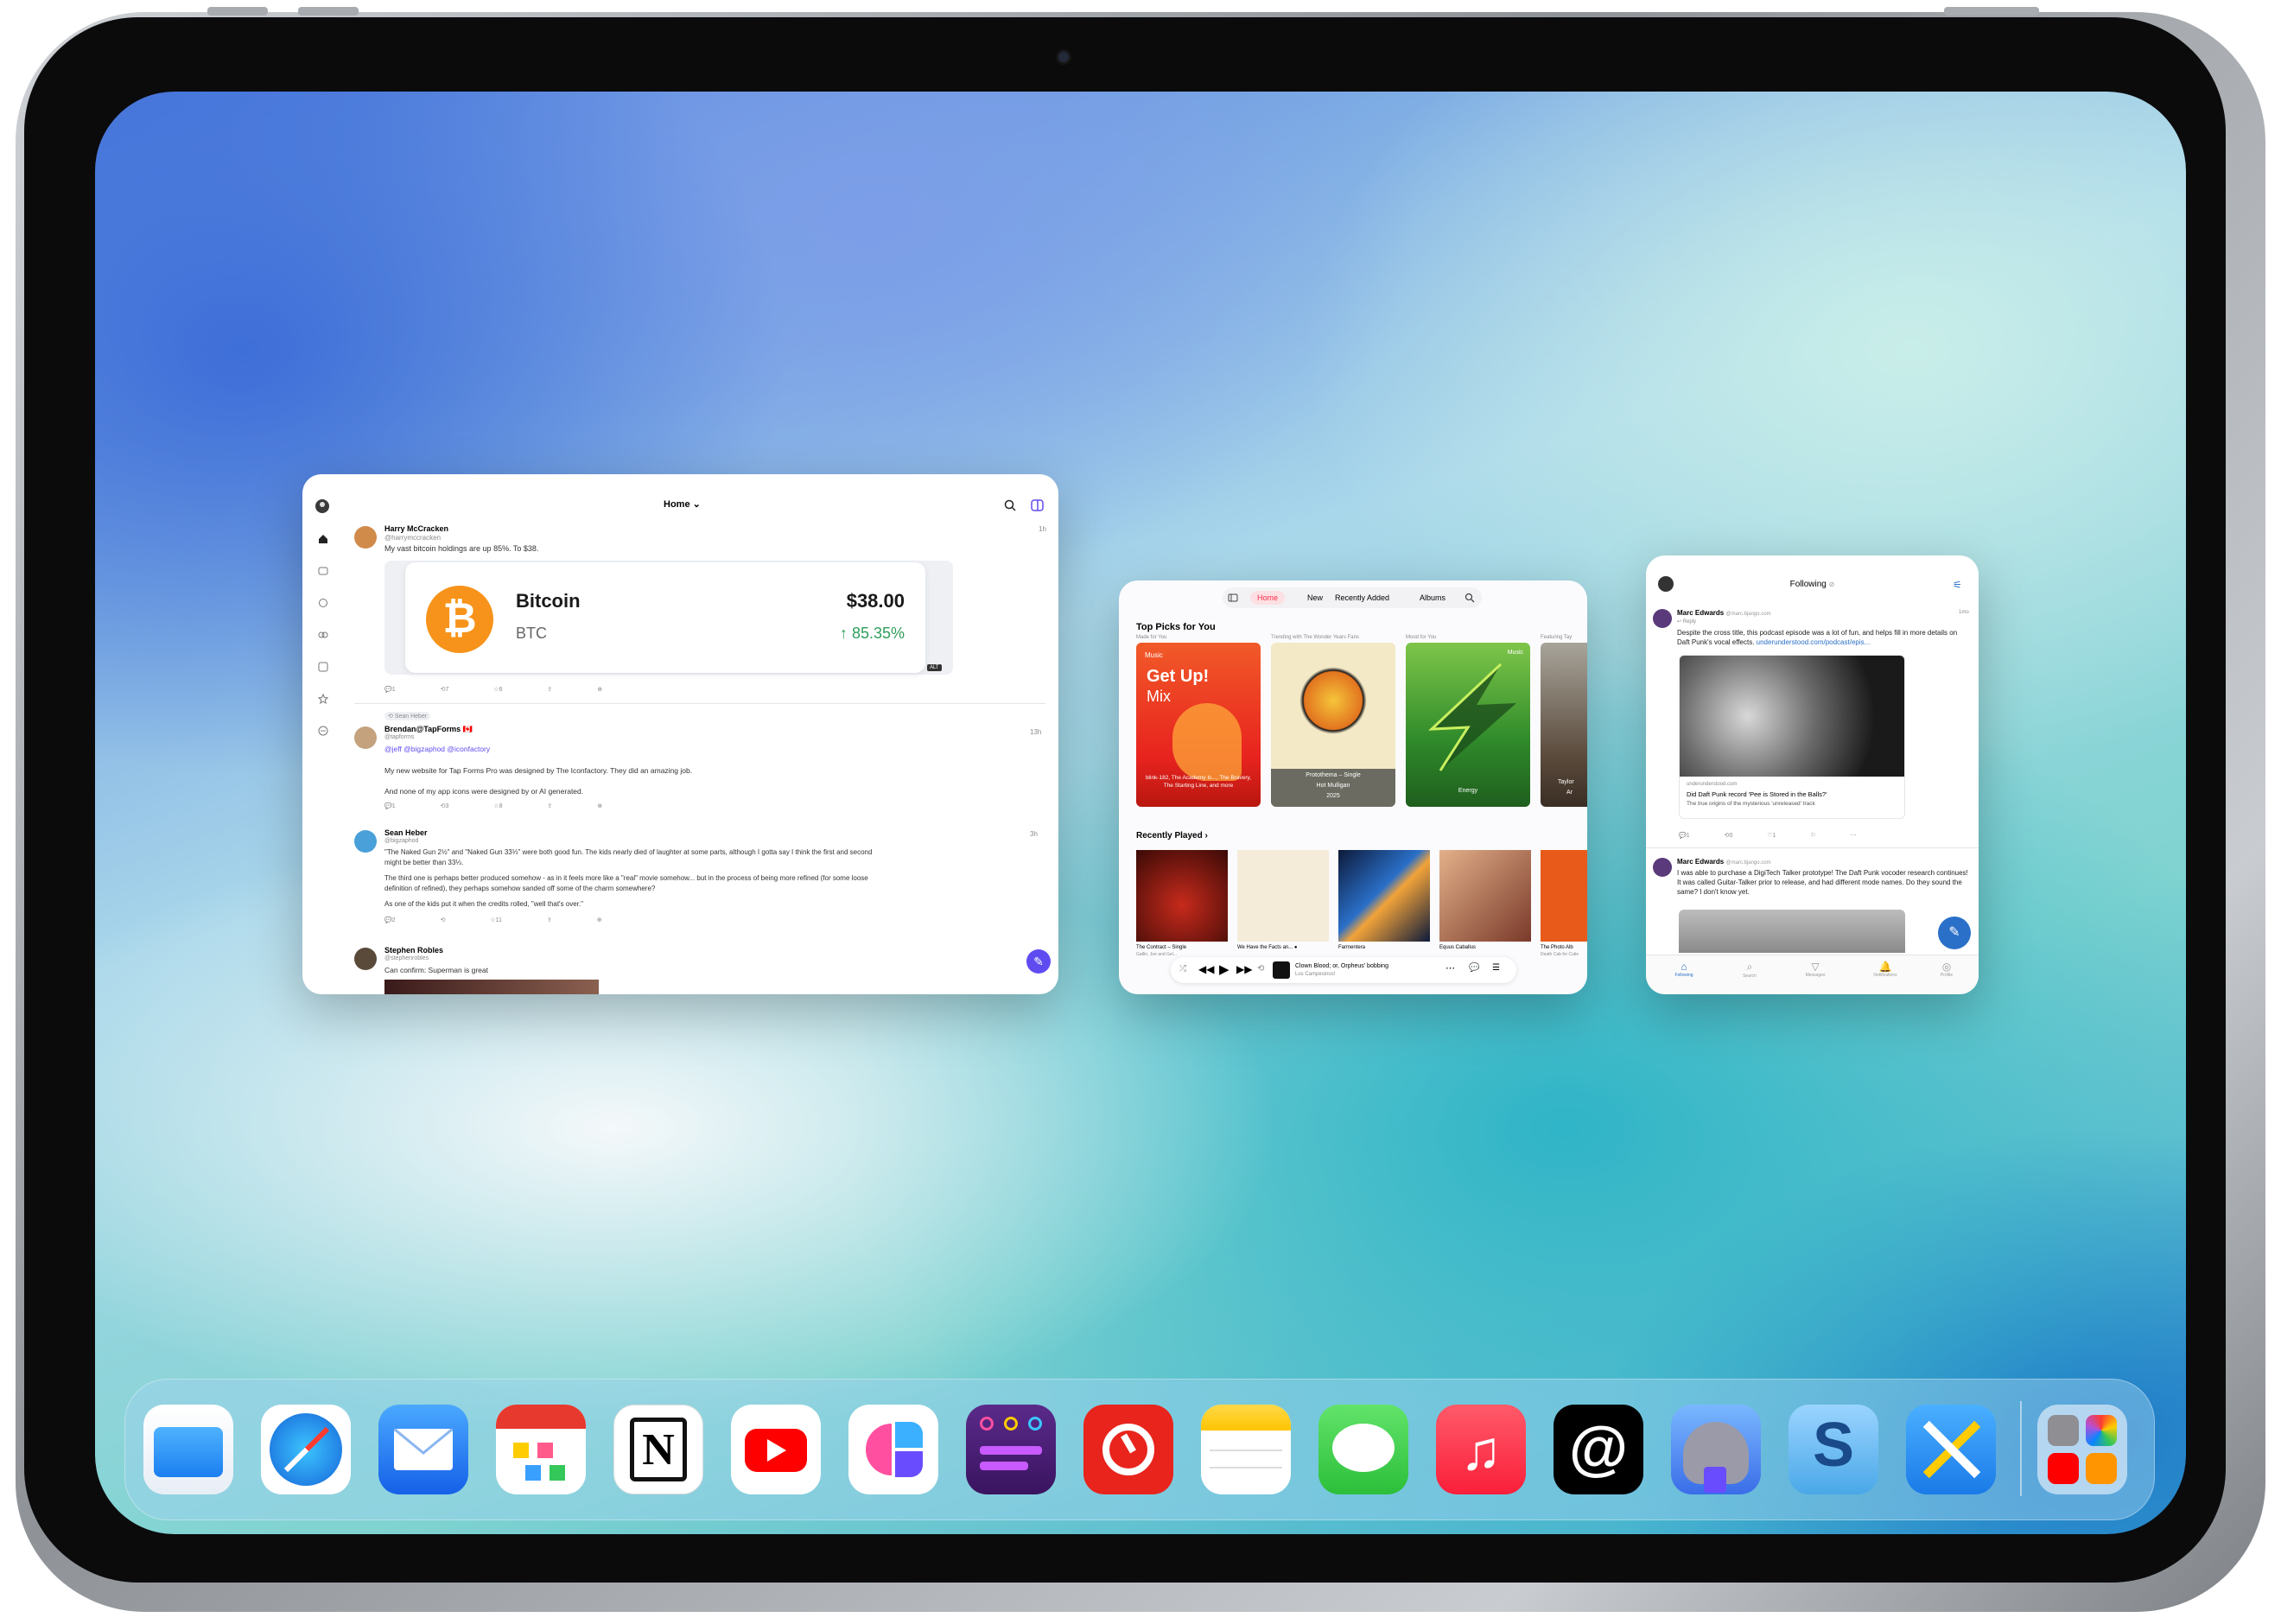 The height and width of the screenshot is (1624, 2281). Describe the element at coordinates (323, 571) in the screenshot. I see `inbox-icon` at that location.